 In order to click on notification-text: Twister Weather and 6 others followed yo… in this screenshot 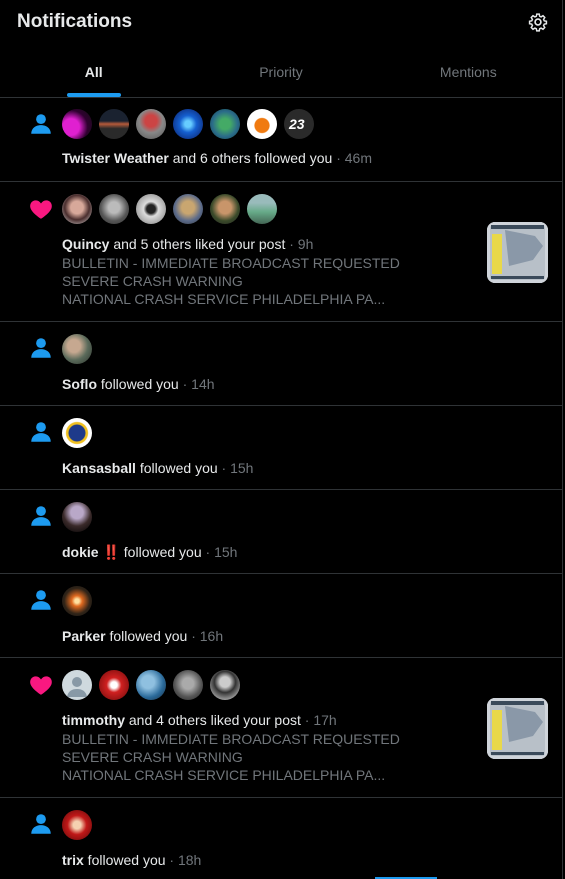, I will do `click(217, 158)`.